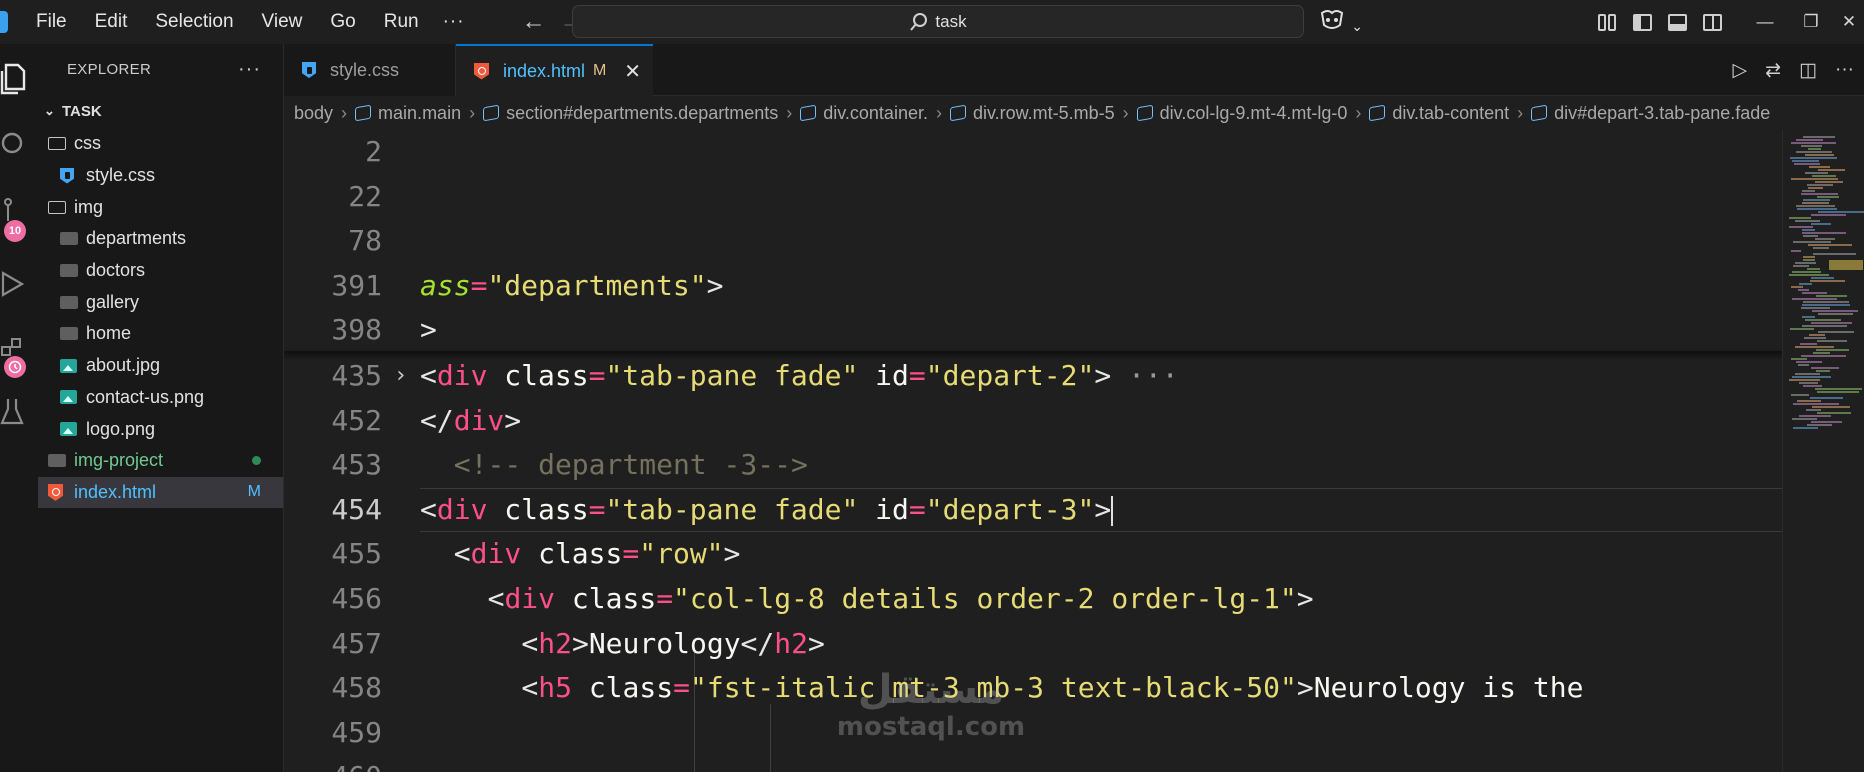 The width and height of the screenshot is (1864, 772). I want to click on untracked-dot-icon, so click(256, 461).